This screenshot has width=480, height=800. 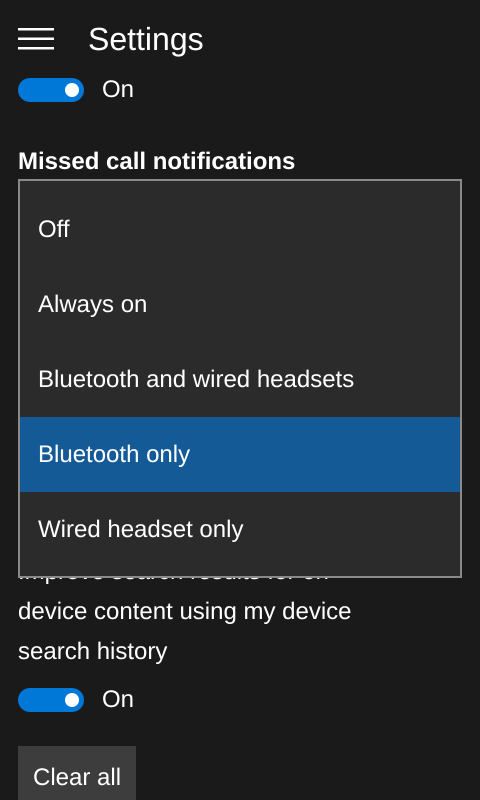 I want to click on clear-all-button: Clear all, so click(x=77, y=773).